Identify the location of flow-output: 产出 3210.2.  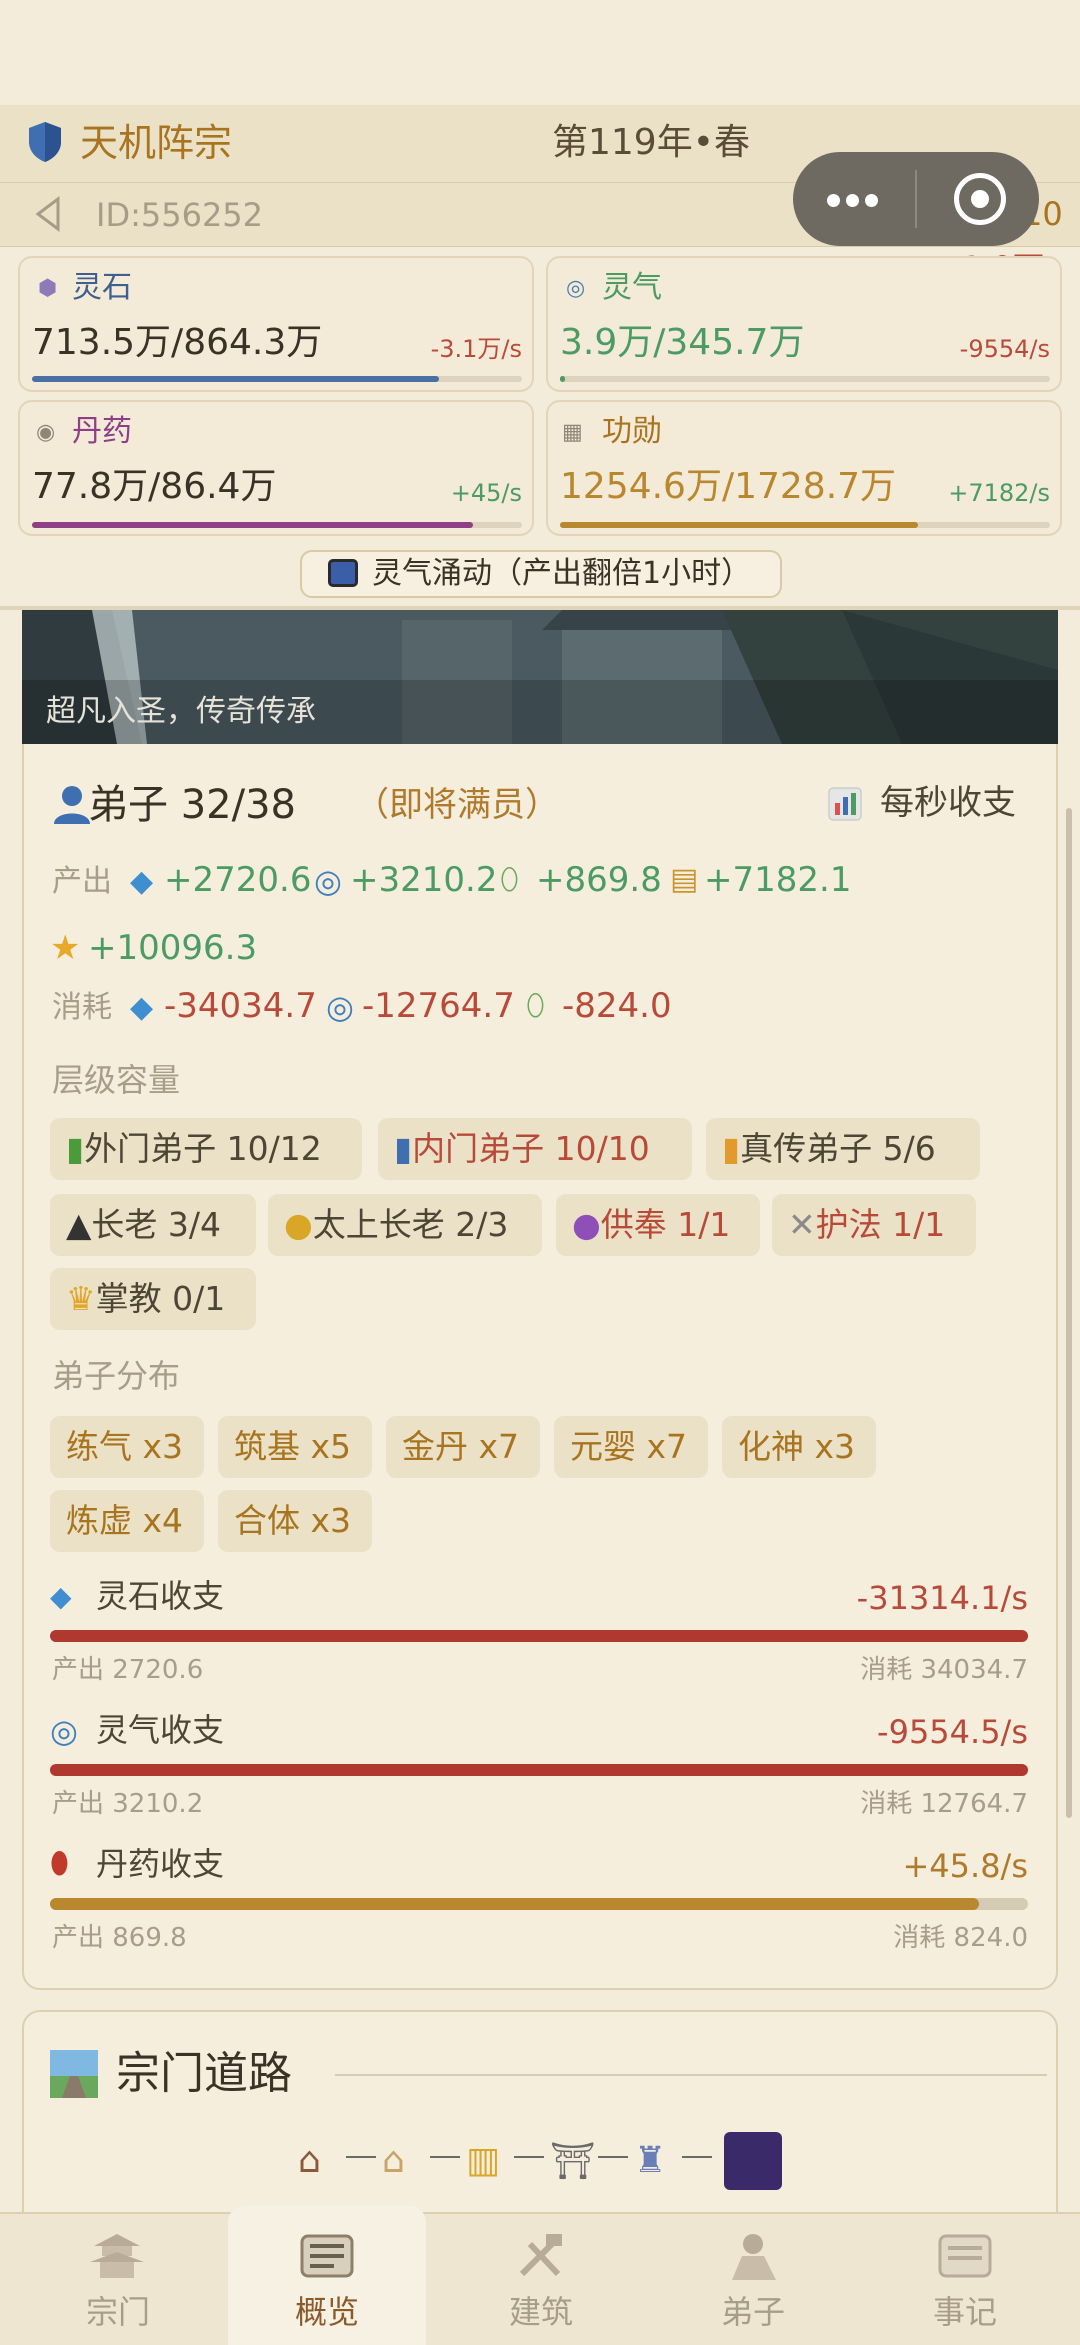
(128, 1804).